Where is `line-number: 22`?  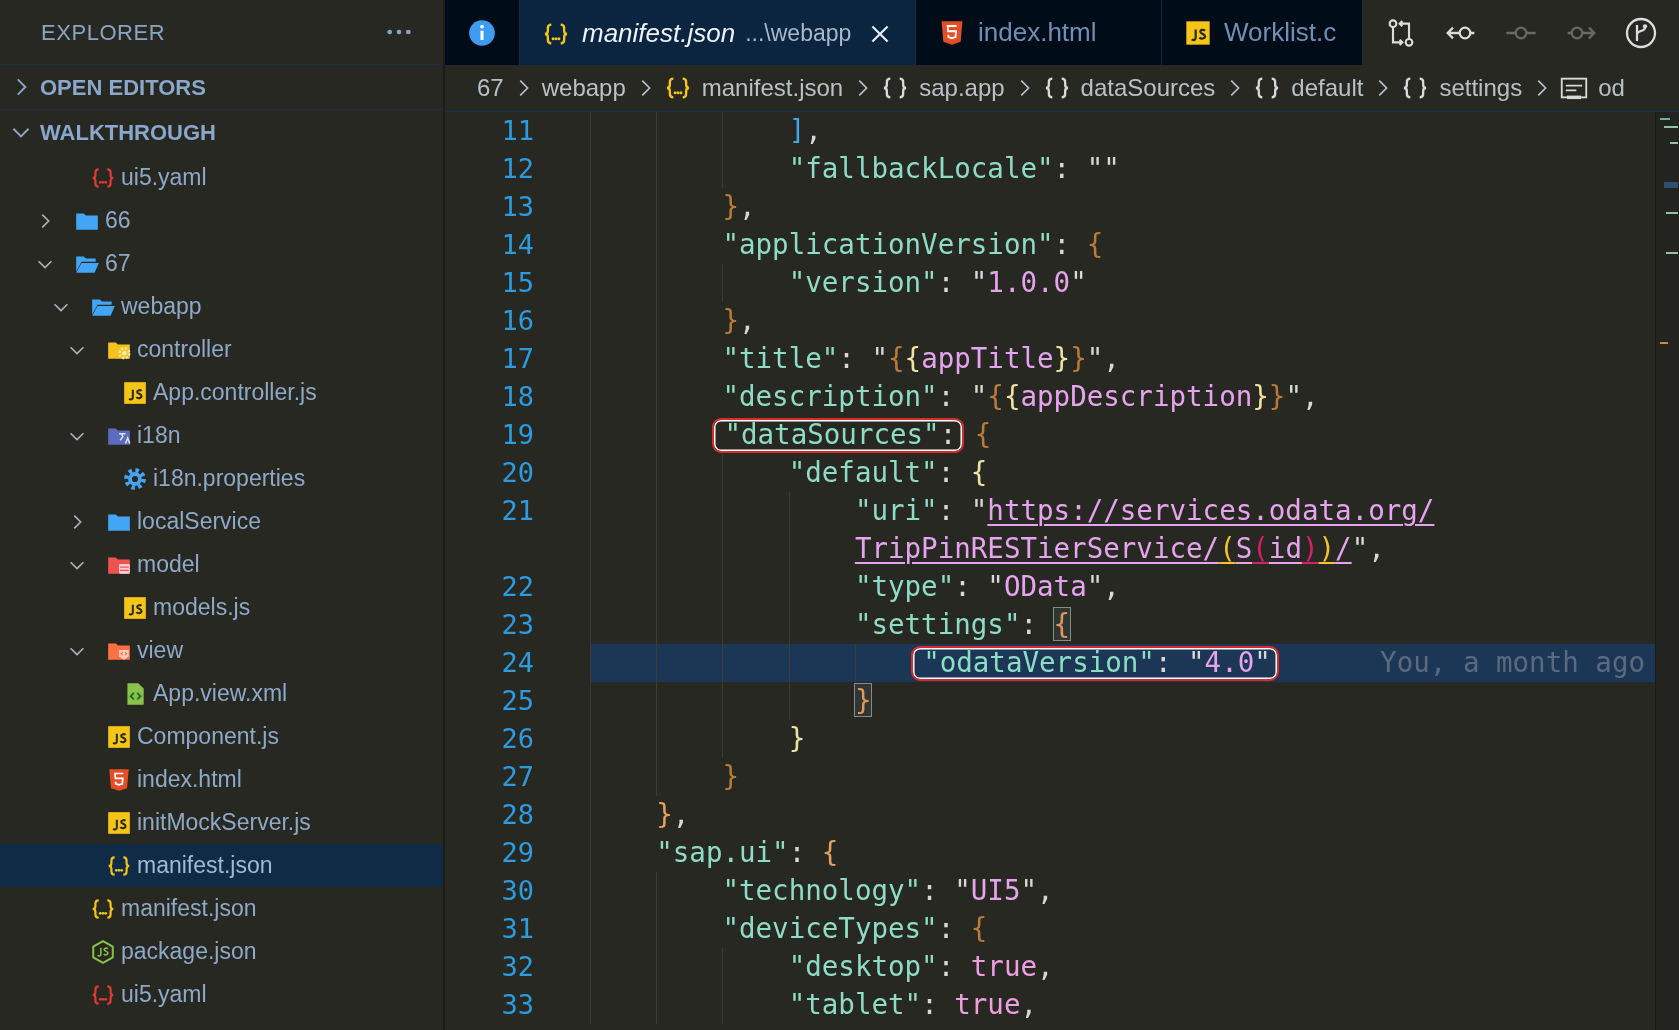
line-number: 22 is located at coordinates (517, 586).